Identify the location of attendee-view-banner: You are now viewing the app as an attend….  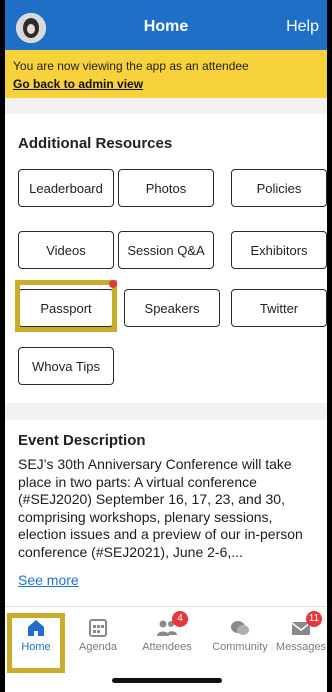
(166, 74).